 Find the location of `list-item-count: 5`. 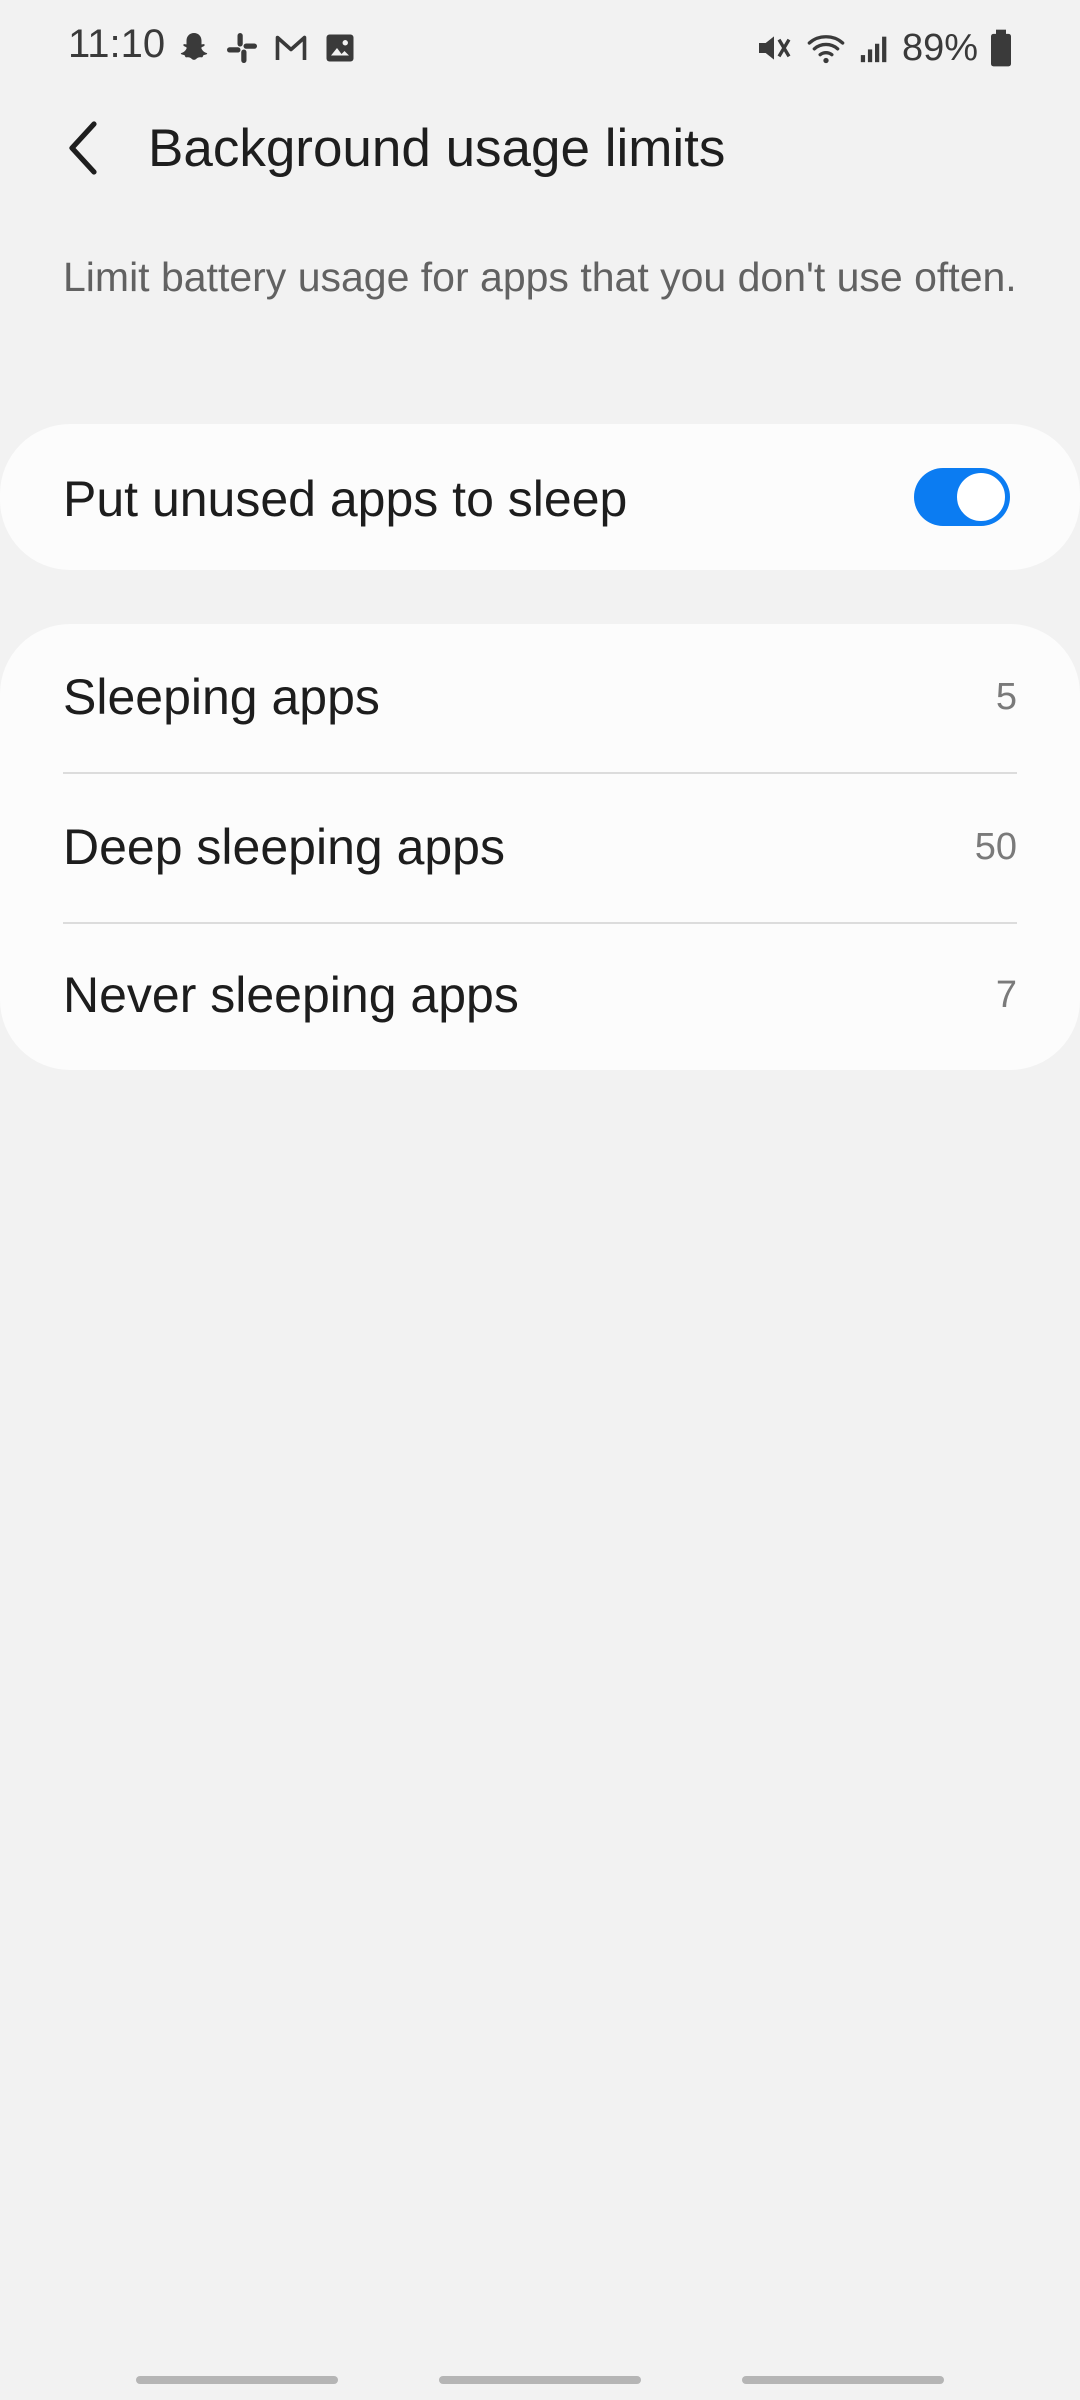

list-item-count: 5 is located at coordinates (1006, 697).